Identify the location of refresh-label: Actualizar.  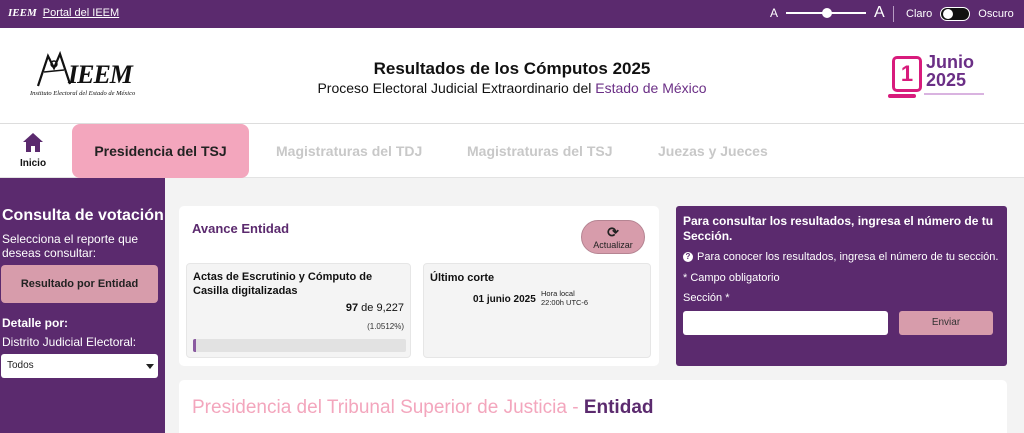
(613, 245).